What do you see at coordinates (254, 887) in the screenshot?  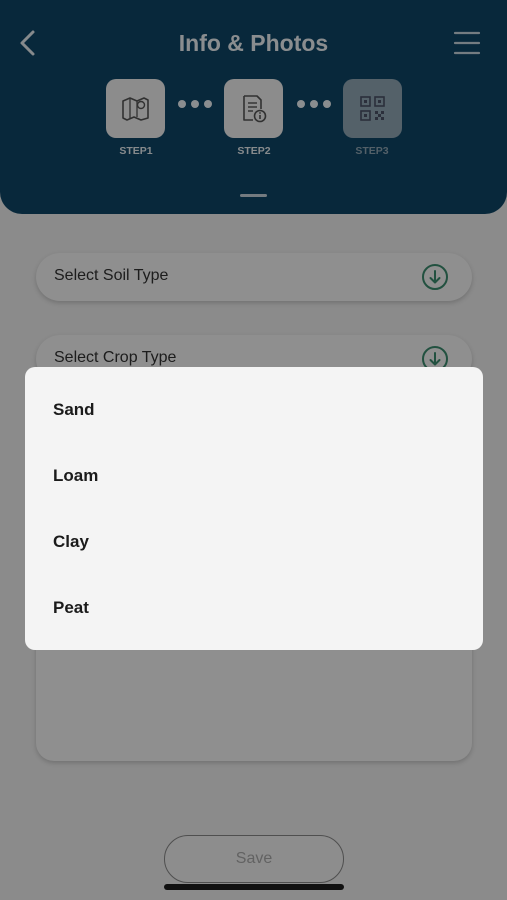 I see `home-indicator` at bounding box center [254, 887].